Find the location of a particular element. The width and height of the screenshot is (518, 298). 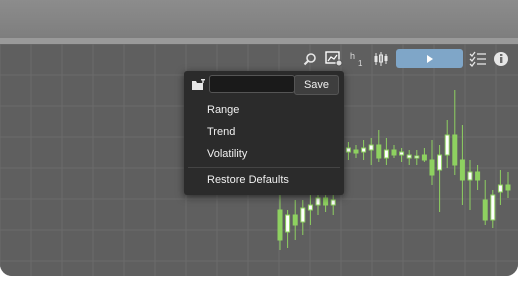

timeframe-button: h 1 is located at coordinates (357, 58).